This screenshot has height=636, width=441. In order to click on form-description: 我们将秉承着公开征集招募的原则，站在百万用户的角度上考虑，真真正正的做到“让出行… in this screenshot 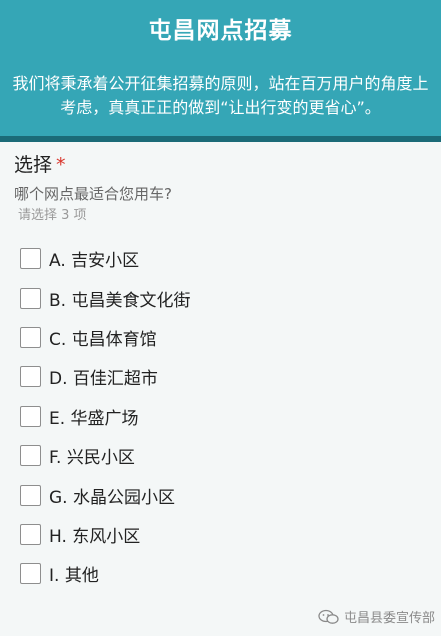, I will do `click(220, 95)`.